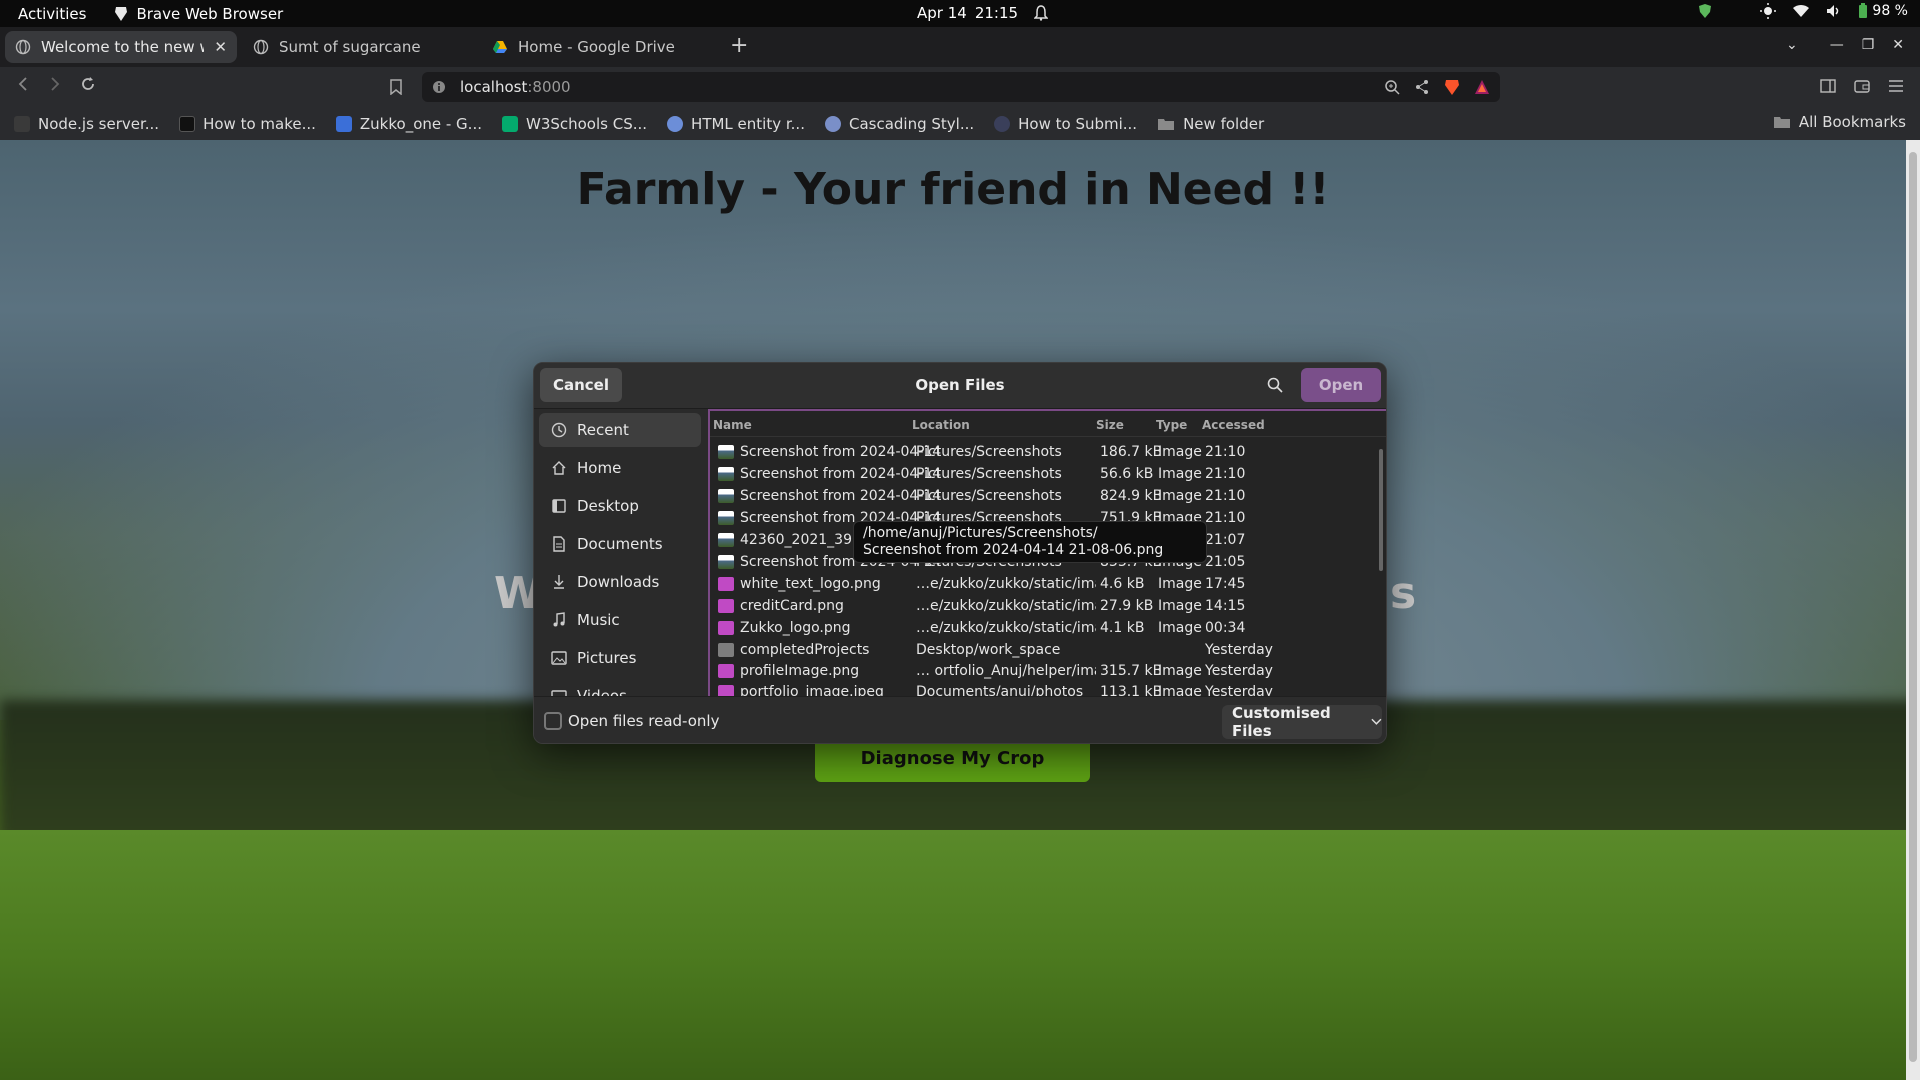 The image size is (1920, 1080). What do you see at coordinates (1130, 496) in the screenshot?
I see `file-size: 824.9 kB` at bounding box center [1130, 496].